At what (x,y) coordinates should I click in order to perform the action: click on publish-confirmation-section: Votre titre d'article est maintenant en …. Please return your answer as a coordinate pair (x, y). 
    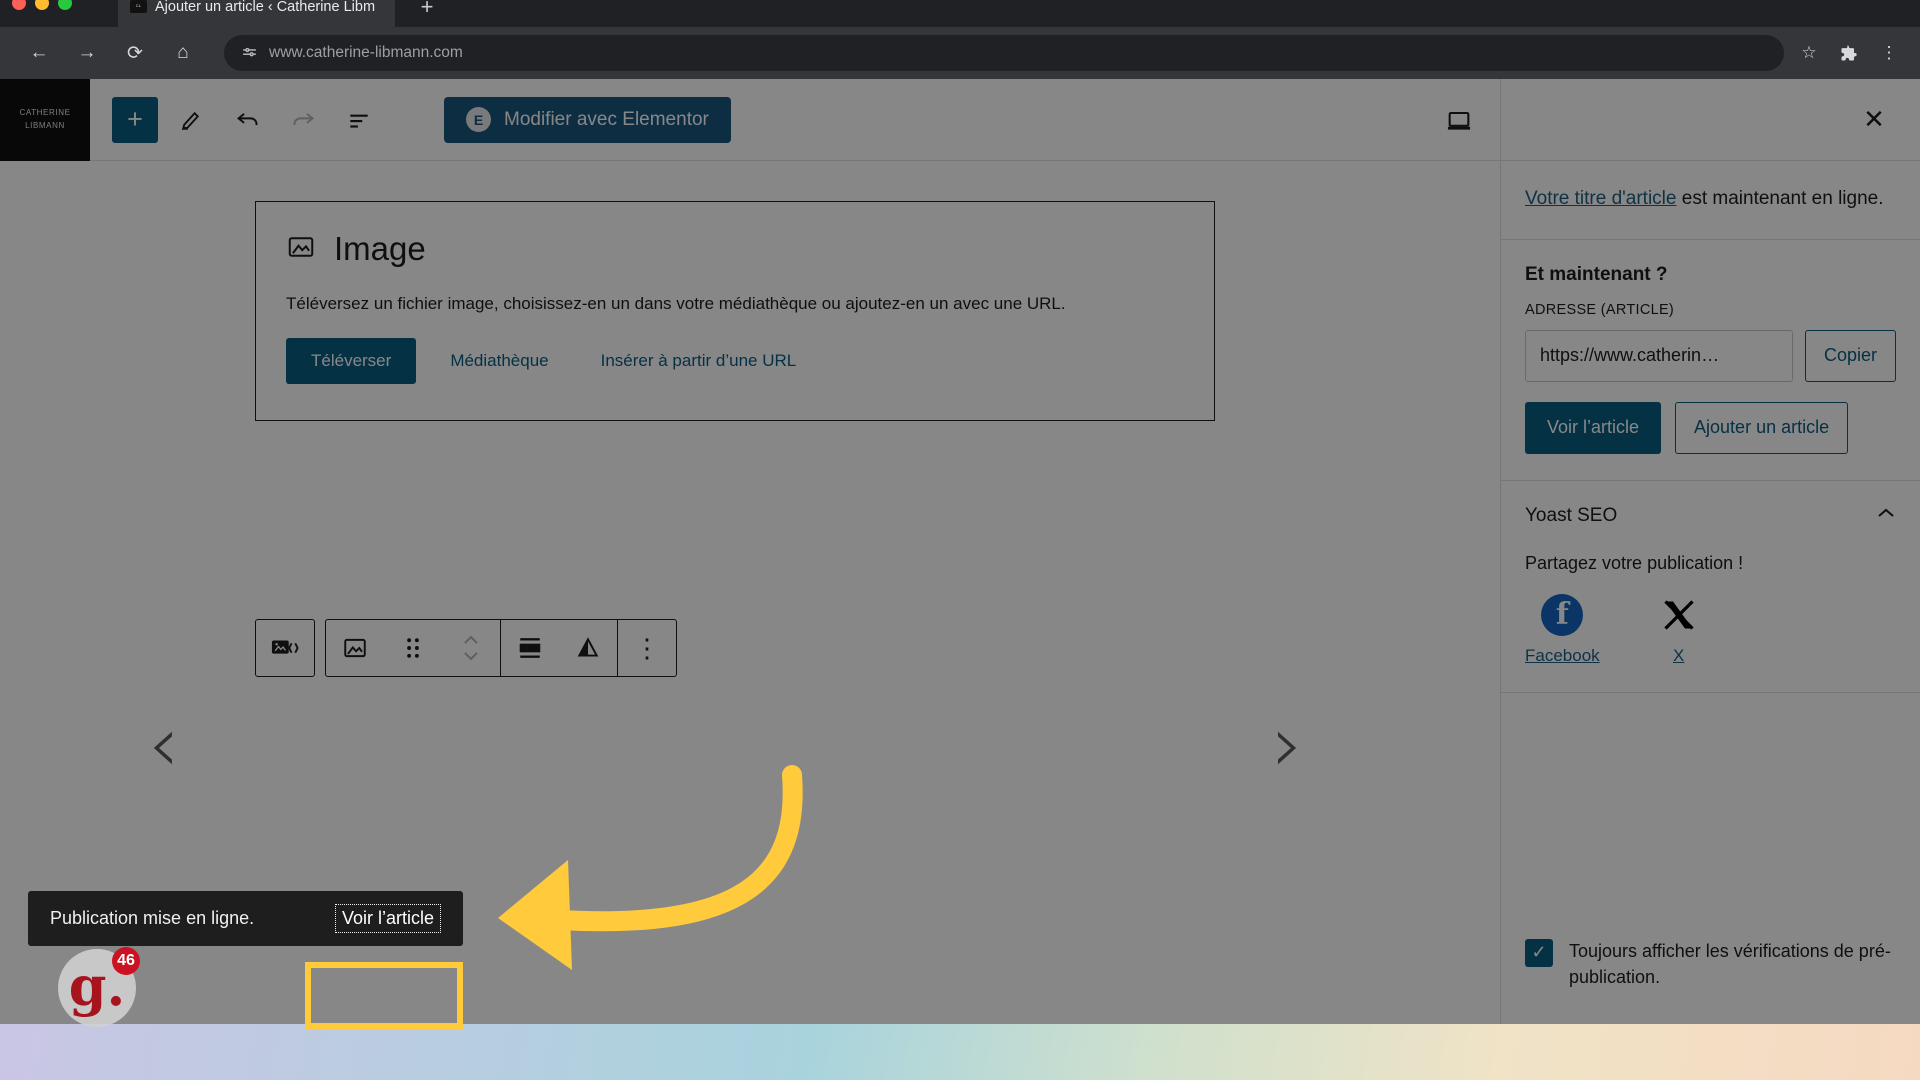
    Looking at the image, I should click on (1710, 200).